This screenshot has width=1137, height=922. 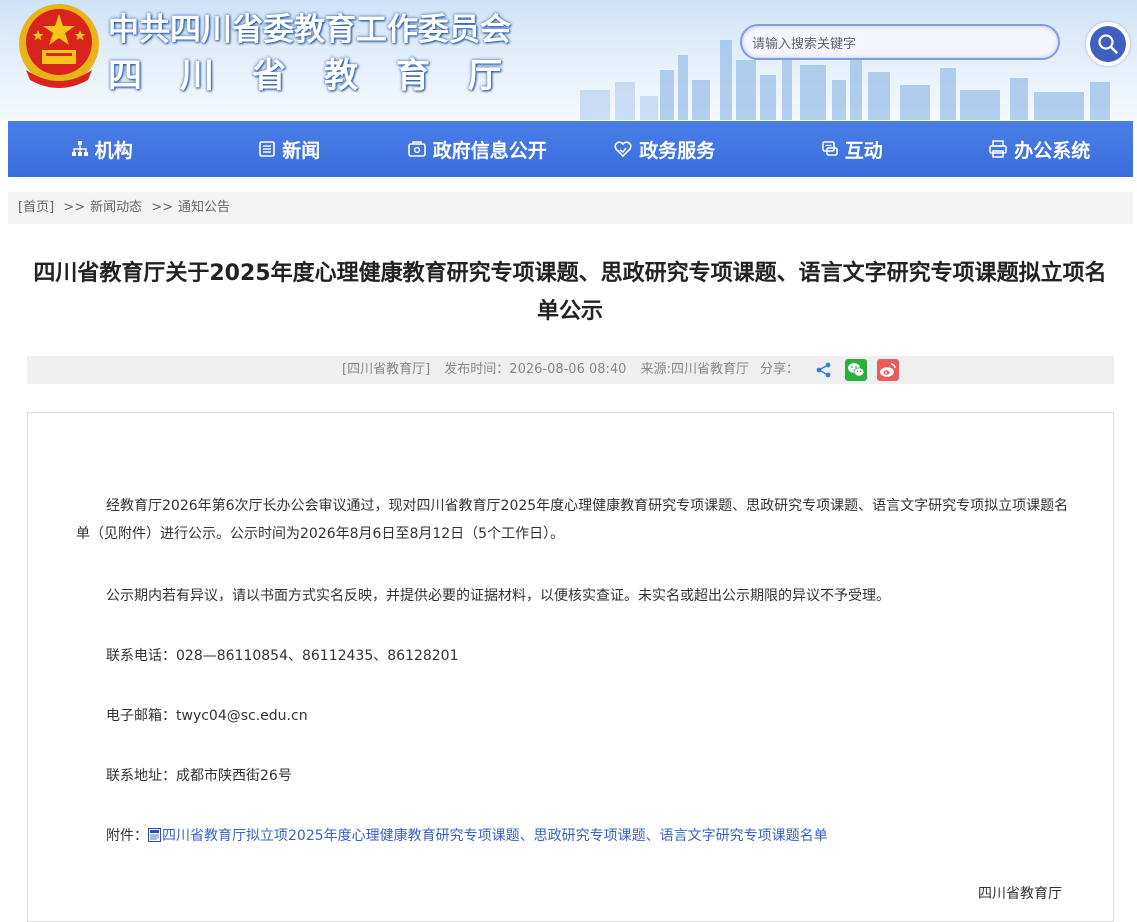 I want to click on breadcrumb-home: [首页], so click(x=36, y=207).